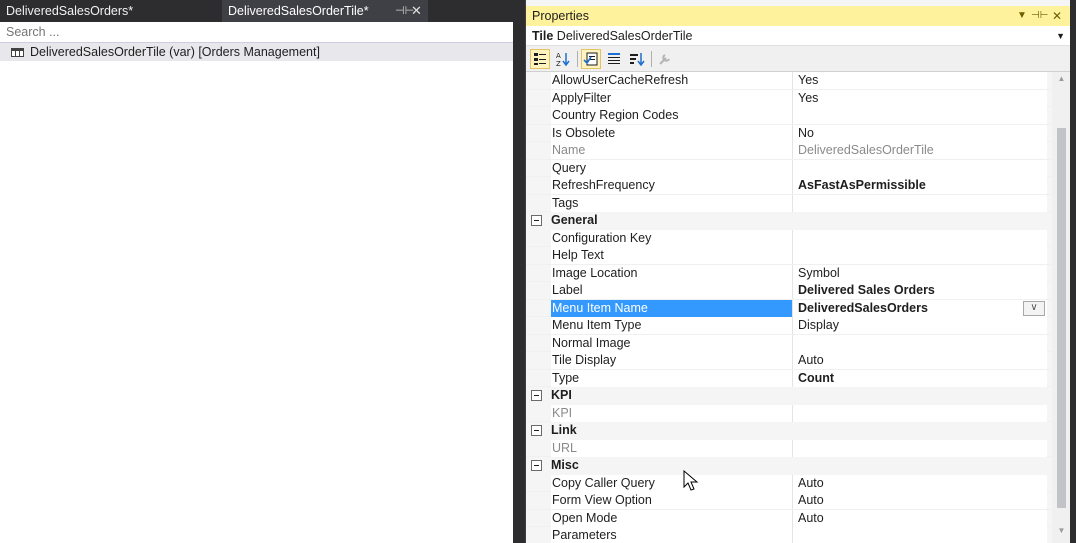 The height and width of the screenshot is (543, 1076). What do you see at coordinates (789, 431) in the screenshot?
I see `property-category: Link` at bounding box center [789, 431].